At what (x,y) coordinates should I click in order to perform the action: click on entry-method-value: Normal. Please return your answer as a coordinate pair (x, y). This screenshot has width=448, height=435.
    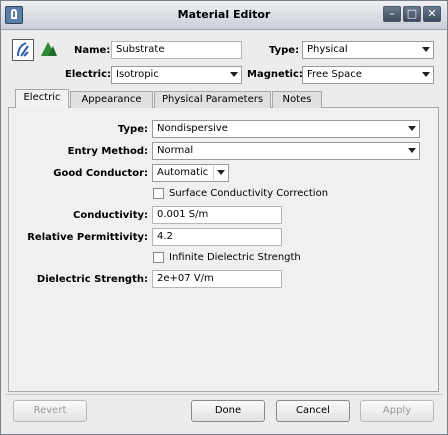
    Looking at the image, I should click on (175, 150).